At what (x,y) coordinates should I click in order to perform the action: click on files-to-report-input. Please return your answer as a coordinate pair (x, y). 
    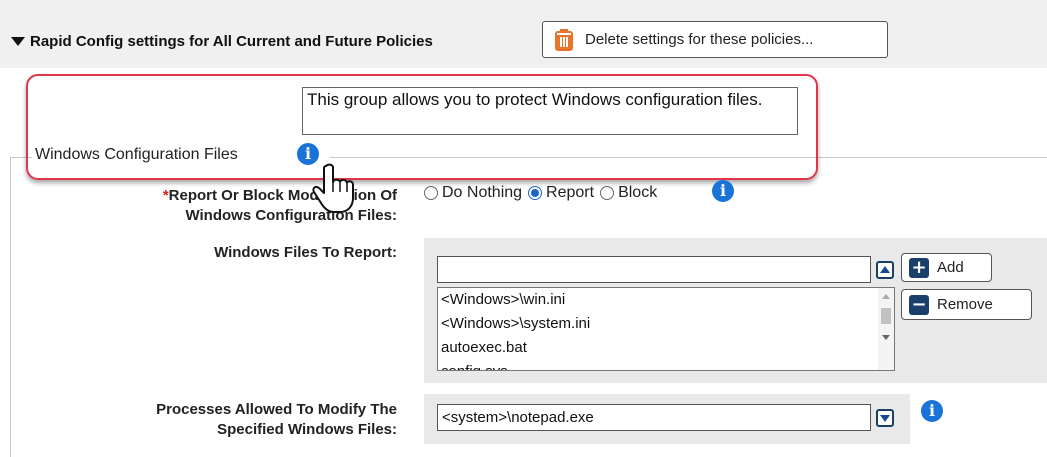
    Looking at the image, I should click on (654, 269).